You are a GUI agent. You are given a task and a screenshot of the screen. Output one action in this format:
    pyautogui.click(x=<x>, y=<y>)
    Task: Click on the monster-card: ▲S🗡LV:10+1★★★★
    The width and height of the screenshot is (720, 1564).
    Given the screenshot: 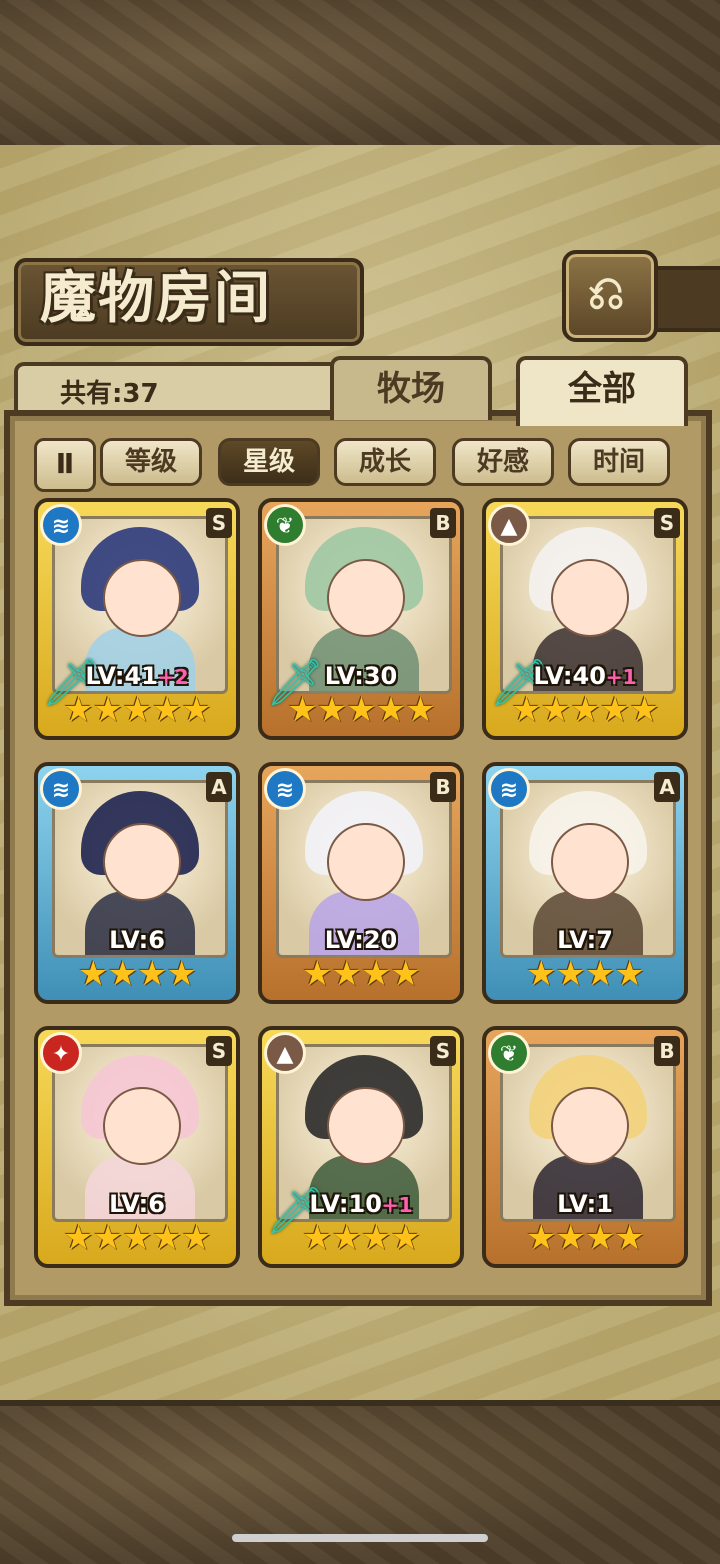 What is the action you would take?
    pyautogui.click(x=361, y=1147)
    